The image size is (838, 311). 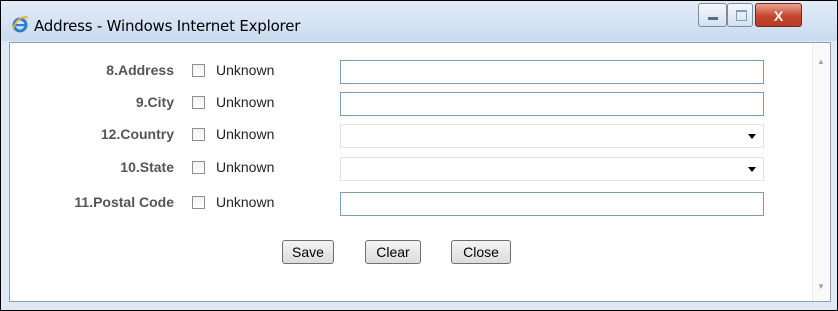 I want to click on close-window-button: X, so click(x=778, y=15).